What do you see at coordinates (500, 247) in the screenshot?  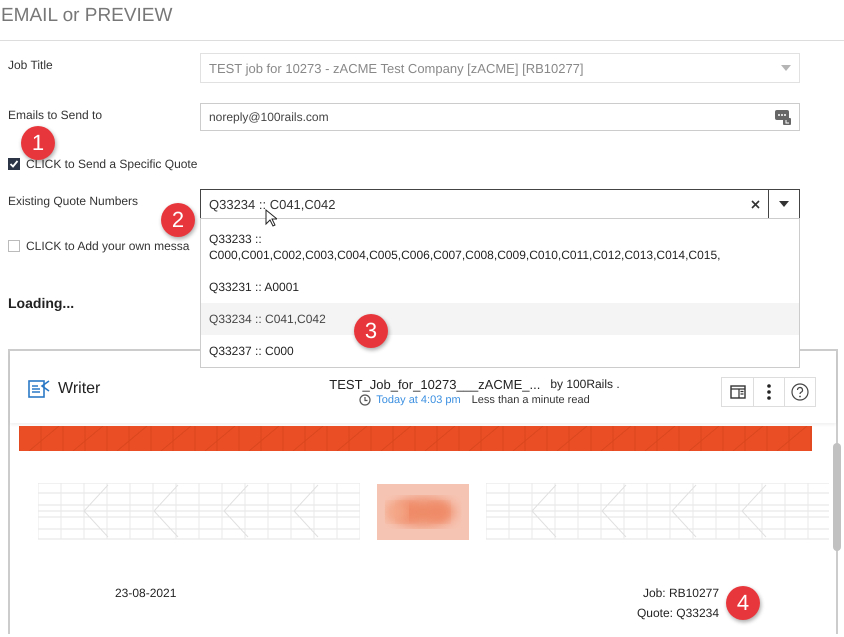 I see `dropdown-option: Q33233 :: C000,C001,C002,C003,C004,C005,C006,C007,C008,C009,C010,C011,C012,C013,C014,C015,` at bounding box center [500, 247].